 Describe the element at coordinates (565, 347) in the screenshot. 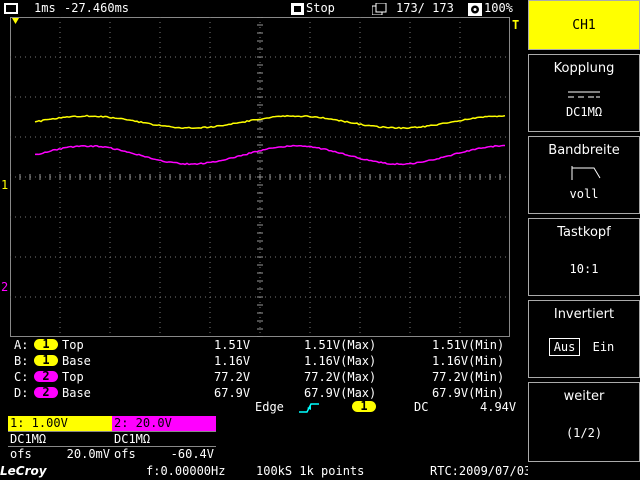

I see `invert-off-option: Aus` at that location.